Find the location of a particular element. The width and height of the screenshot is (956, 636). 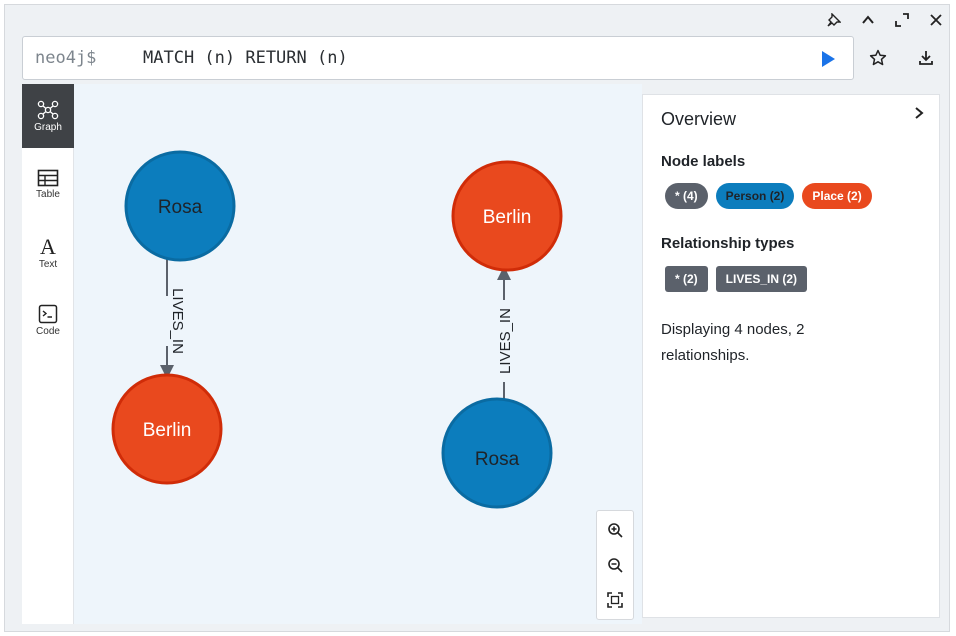

view-tab-text: A Text is located at coordinates (48, 252).